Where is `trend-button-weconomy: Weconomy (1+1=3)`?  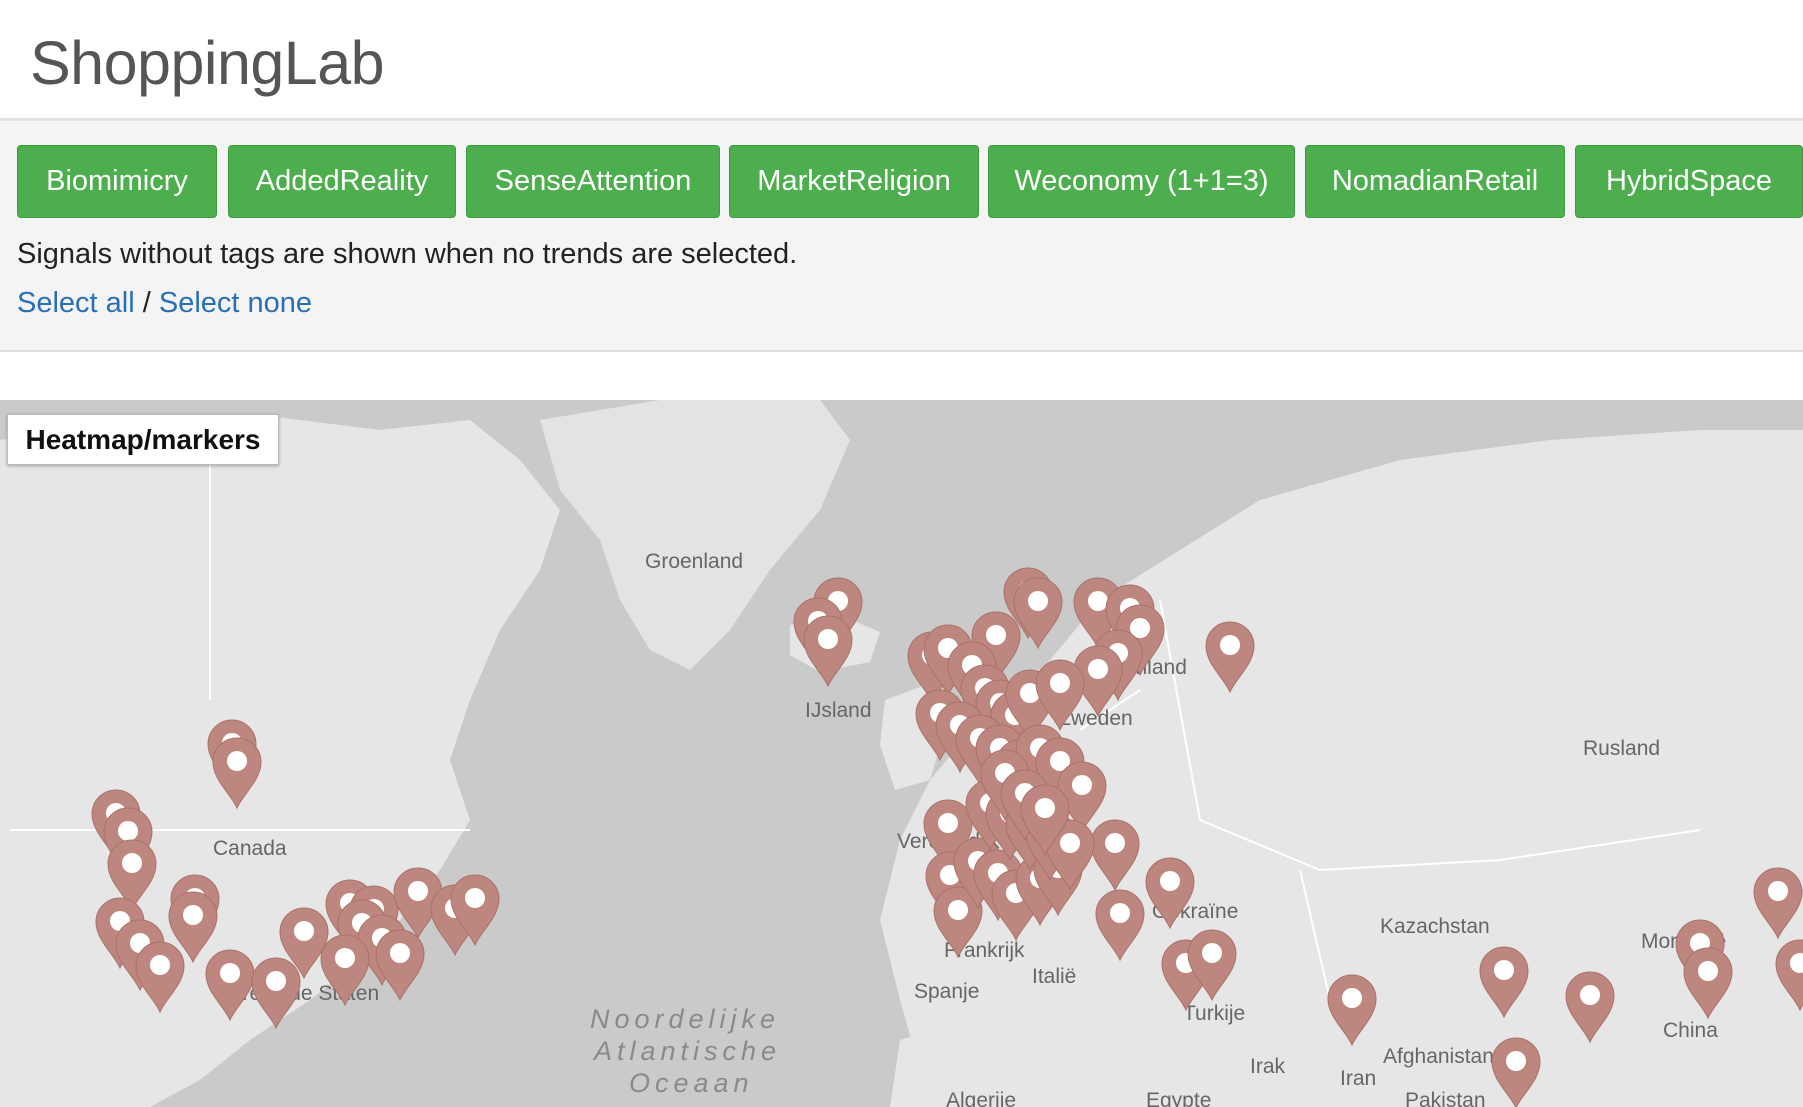 trend-button-weconomy: Weconomy (1+1=3) is located at coordinates (1141, 181).